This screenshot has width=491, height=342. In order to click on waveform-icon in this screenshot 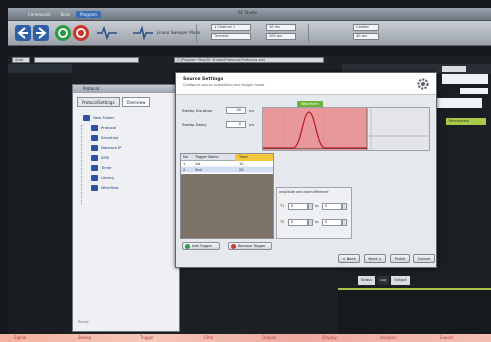, I will do `click(107, 33)`.